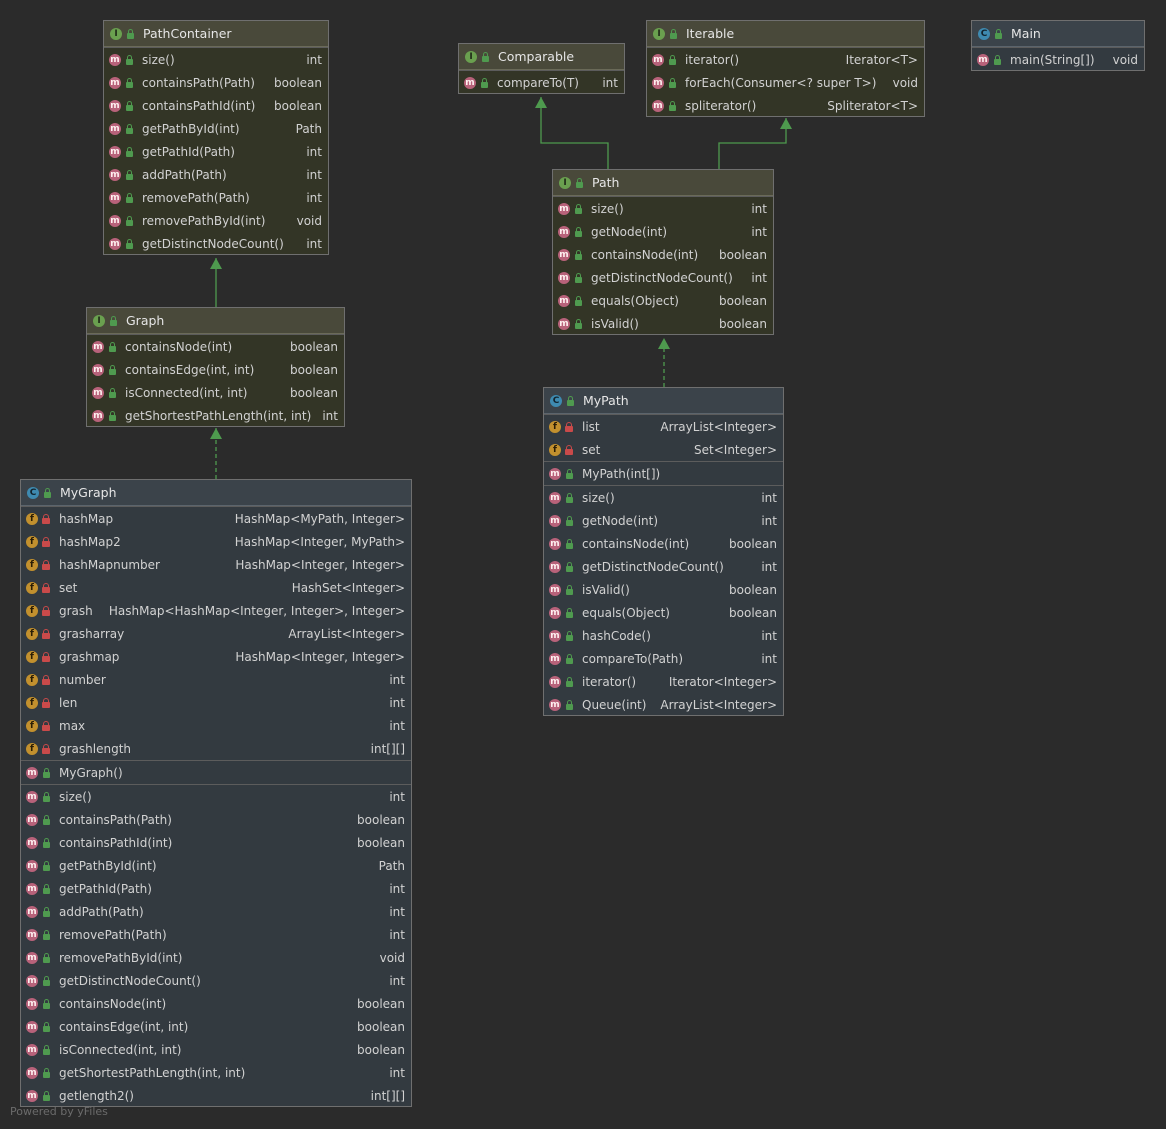  What do you see at coordinates (541, 57) in the screenshot?
I see `node-title: I Comparable` at bounding box center [541, 57].